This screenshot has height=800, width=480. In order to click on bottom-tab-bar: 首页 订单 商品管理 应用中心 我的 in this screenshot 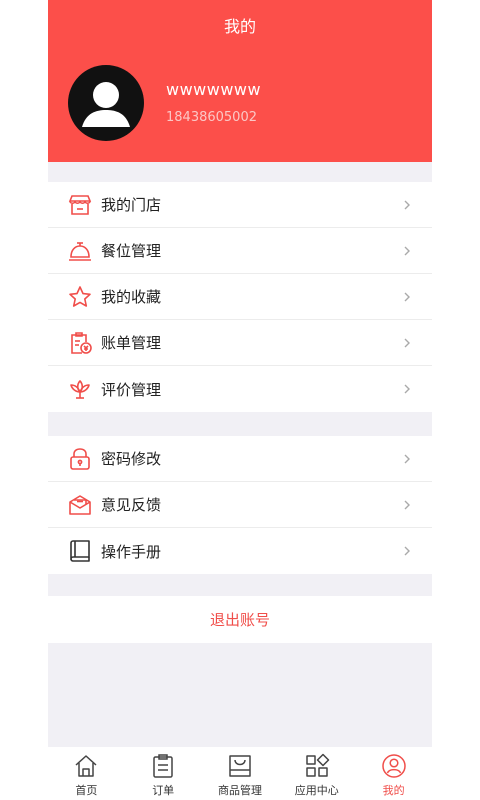, I will do `click(240, 773)`.